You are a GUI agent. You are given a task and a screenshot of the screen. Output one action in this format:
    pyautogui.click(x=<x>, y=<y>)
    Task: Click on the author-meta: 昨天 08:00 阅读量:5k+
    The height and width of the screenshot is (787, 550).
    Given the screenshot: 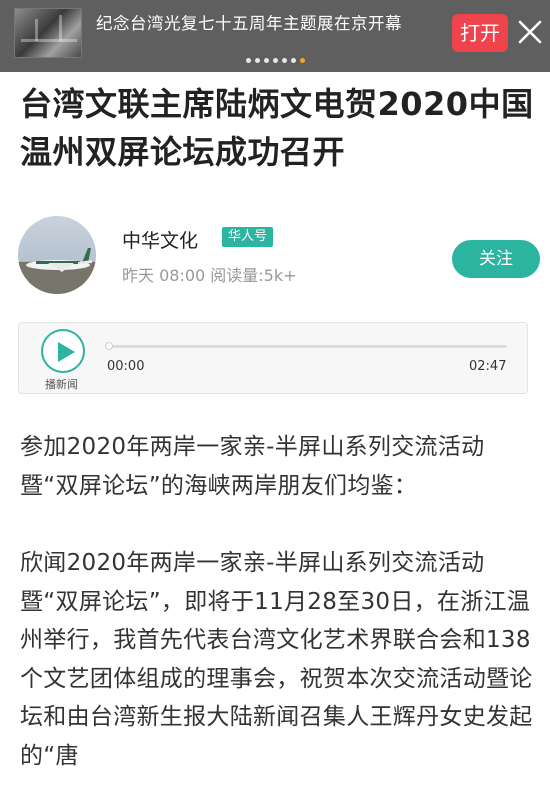 What is the action you would take?
    pyautogui.click(x=209, y=275)
    